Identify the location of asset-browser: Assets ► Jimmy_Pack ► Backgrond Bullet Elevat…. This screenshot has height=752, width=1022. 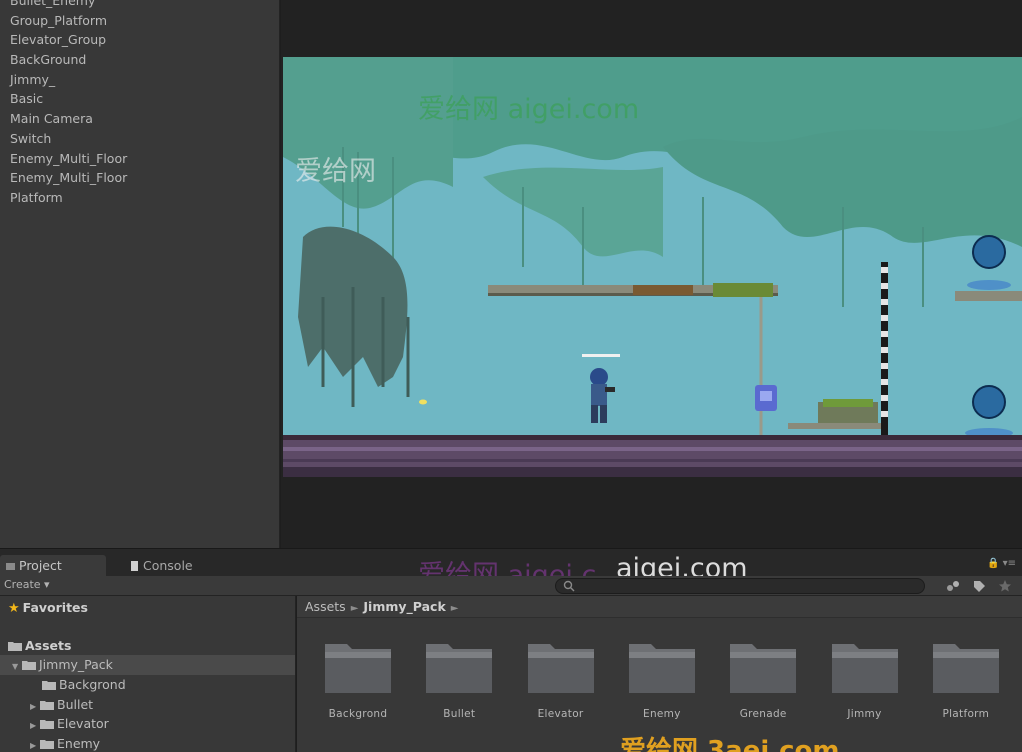
(659, 674).